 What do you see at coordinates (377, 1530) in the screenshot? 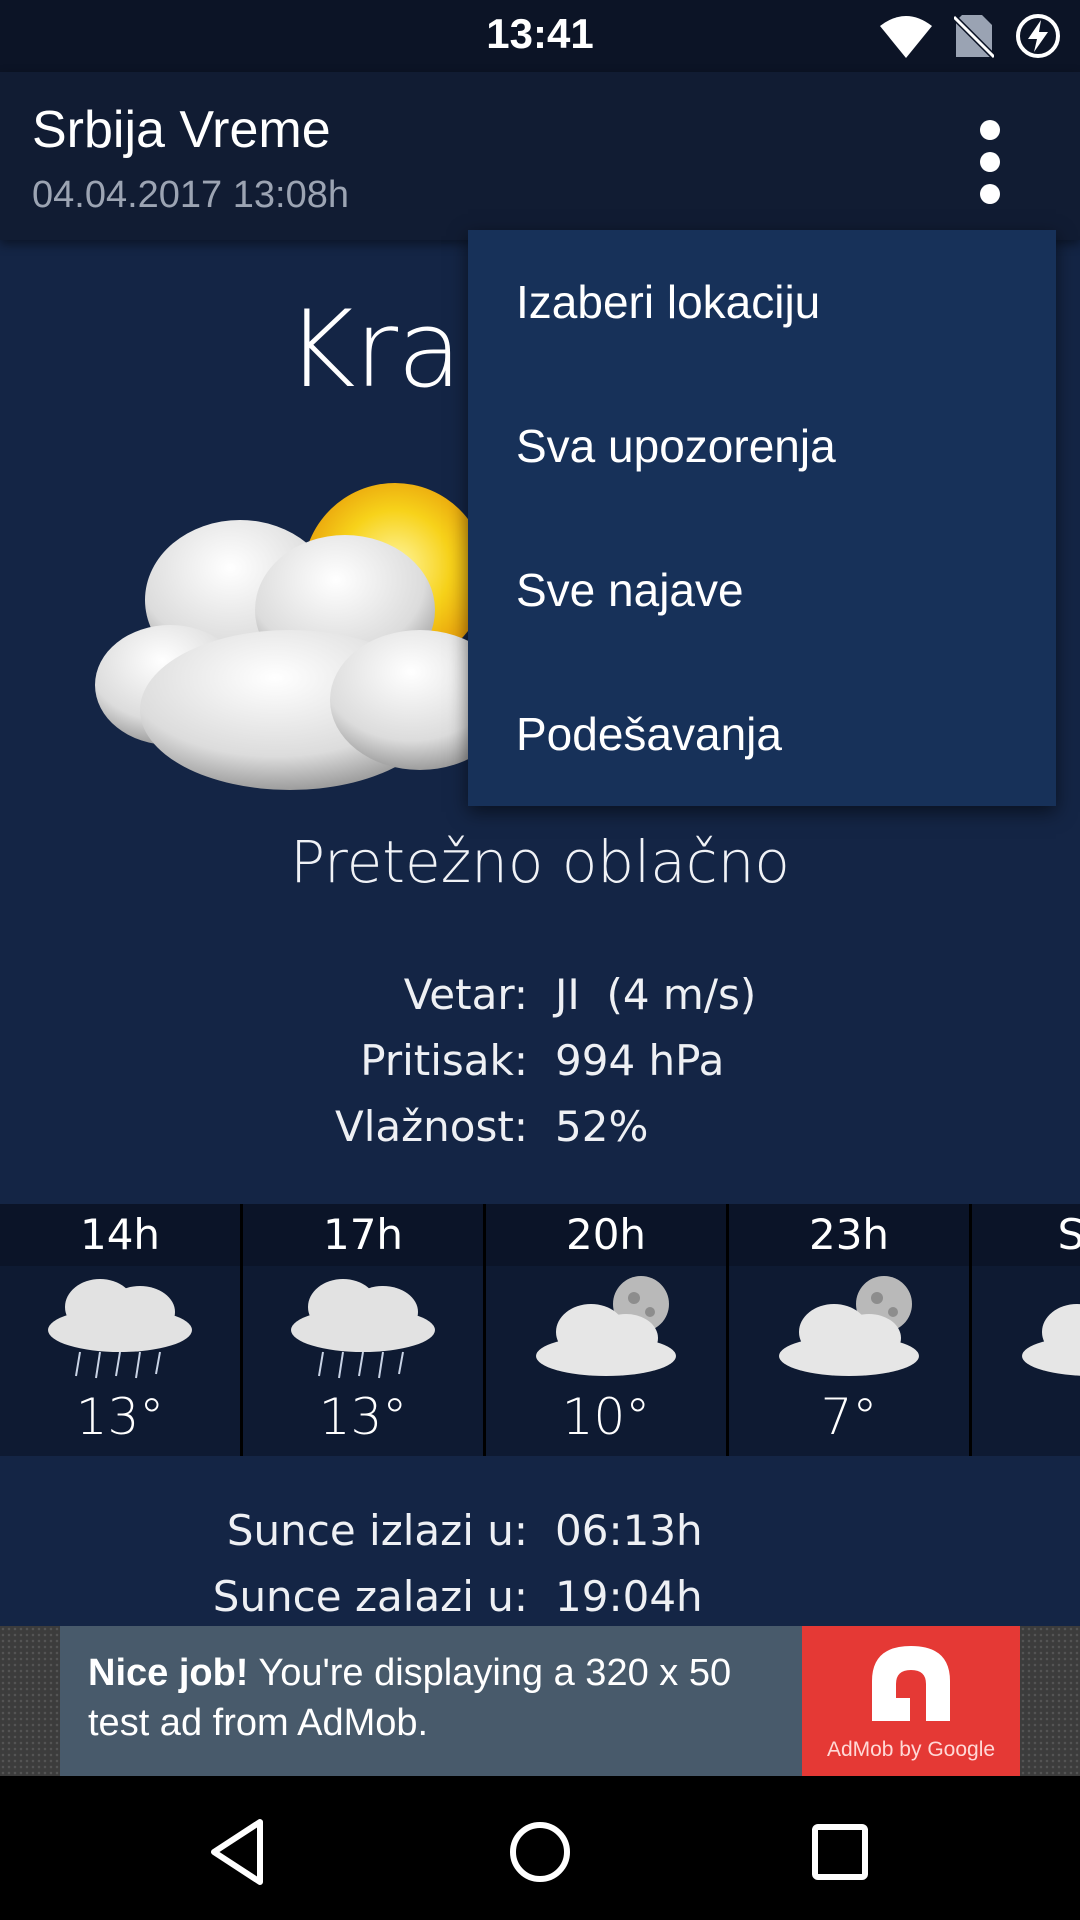
I see `sunrise-label: Sunce izlazi u:` at bounding box center [377, 1530].